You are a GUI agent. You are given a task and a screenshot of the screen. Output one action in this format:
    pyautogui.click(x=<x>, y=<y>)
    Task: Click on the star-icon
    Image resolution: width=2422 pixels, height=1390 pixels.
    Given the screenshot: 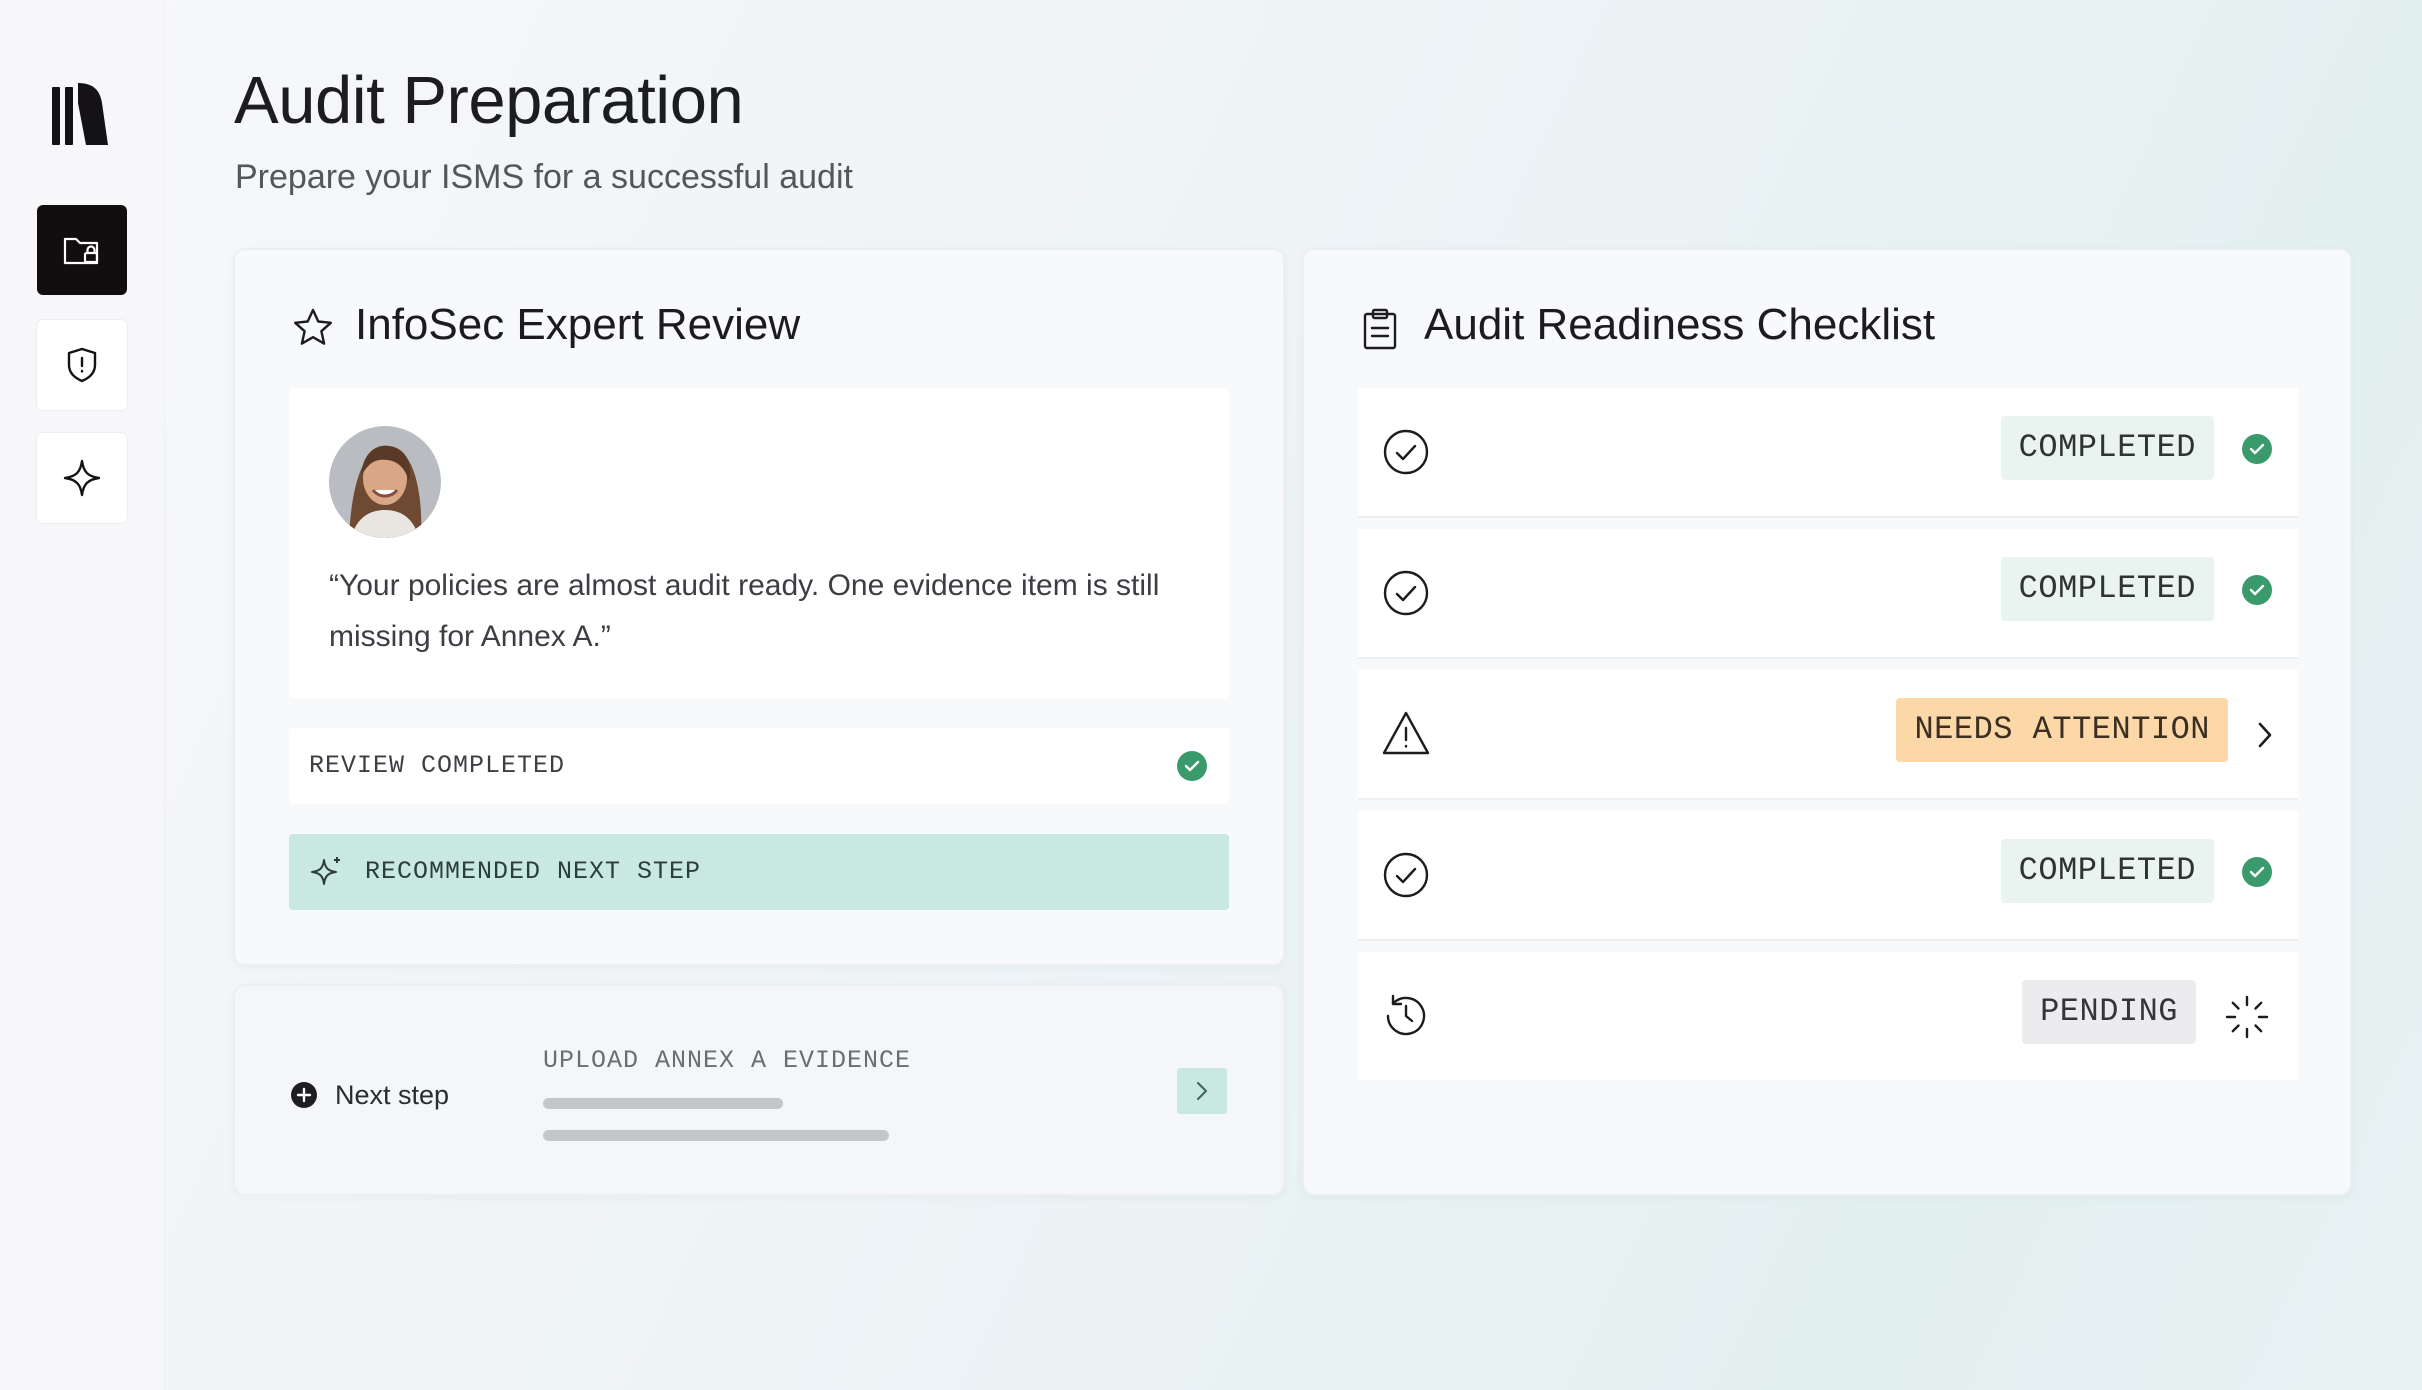 What is the action you would take?
    pyautogui.click(x=313, y=326)
    